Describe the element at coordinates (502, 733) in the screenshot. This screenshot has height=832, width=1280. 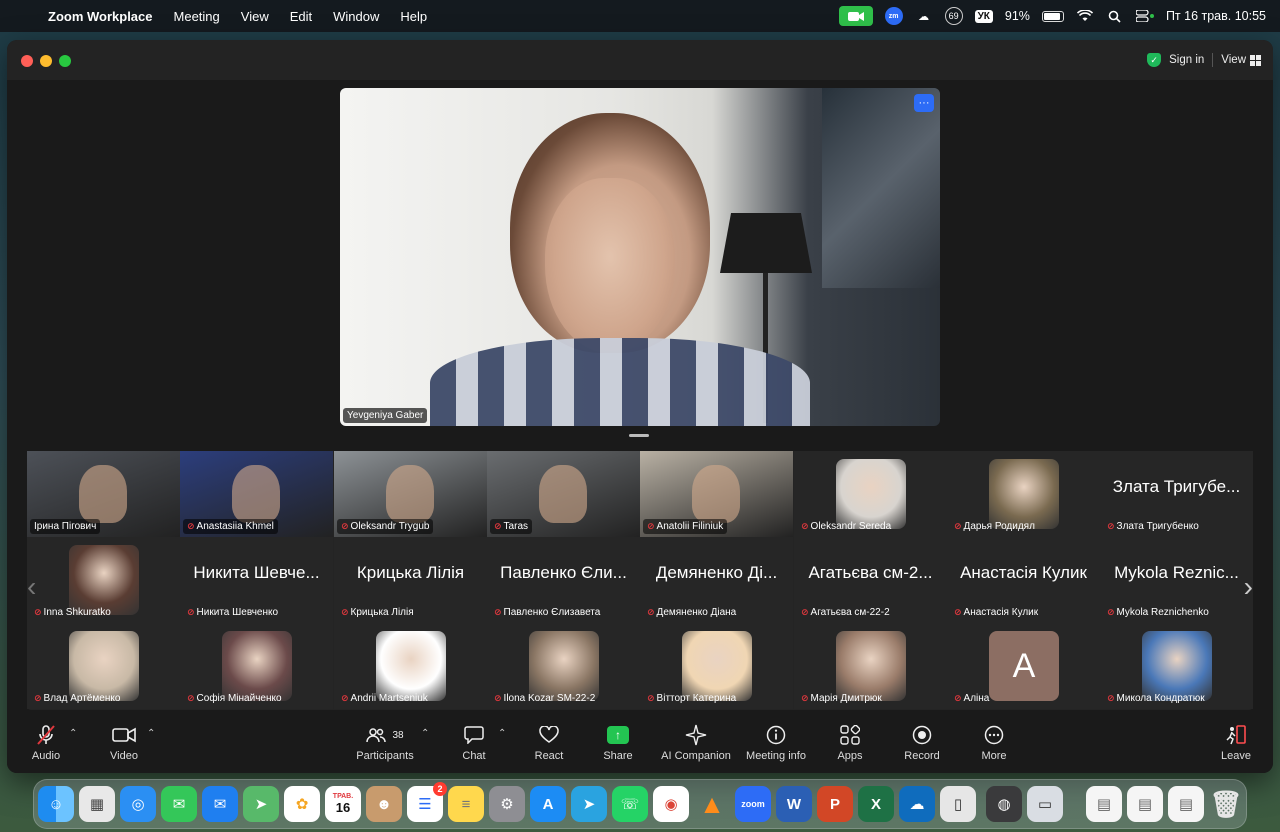
I see `chat-options-caret: ⌃` at that location.